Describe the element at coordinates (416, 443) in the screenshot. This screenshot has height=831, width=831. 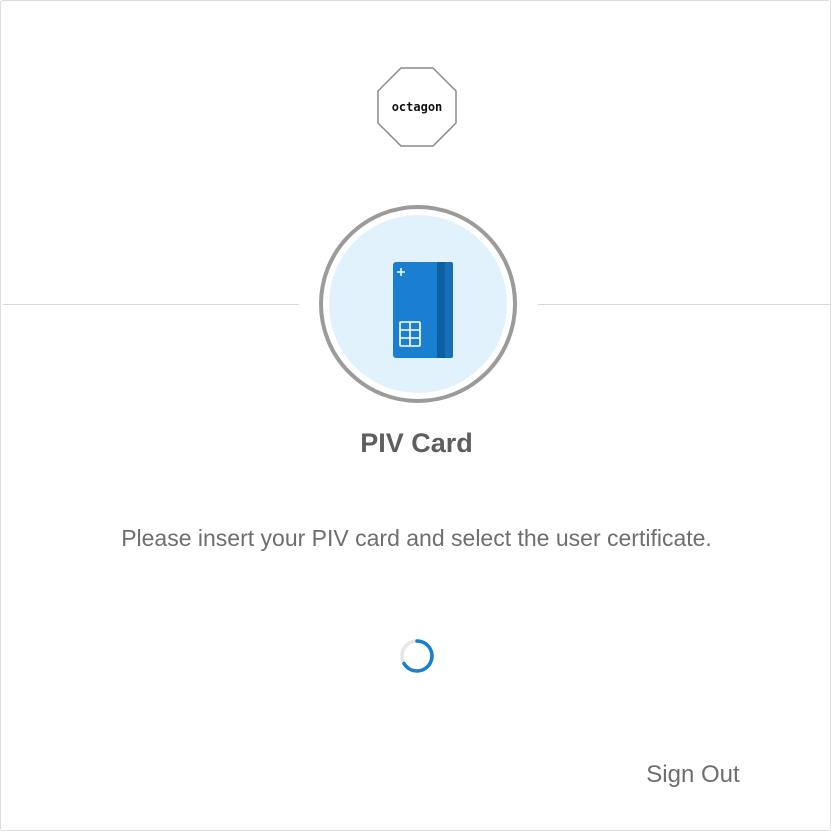
I see `factor-title: PIV Card` at that location.